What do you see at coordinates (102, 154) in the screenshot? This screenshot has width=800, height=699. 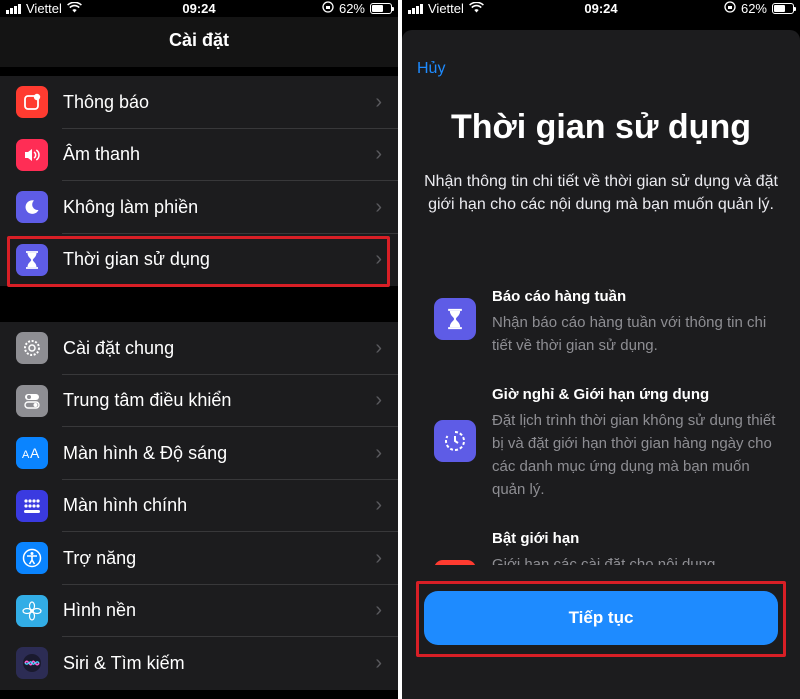 I see `settings-item-label: Âm thanh` at bounding box center [102, 154].